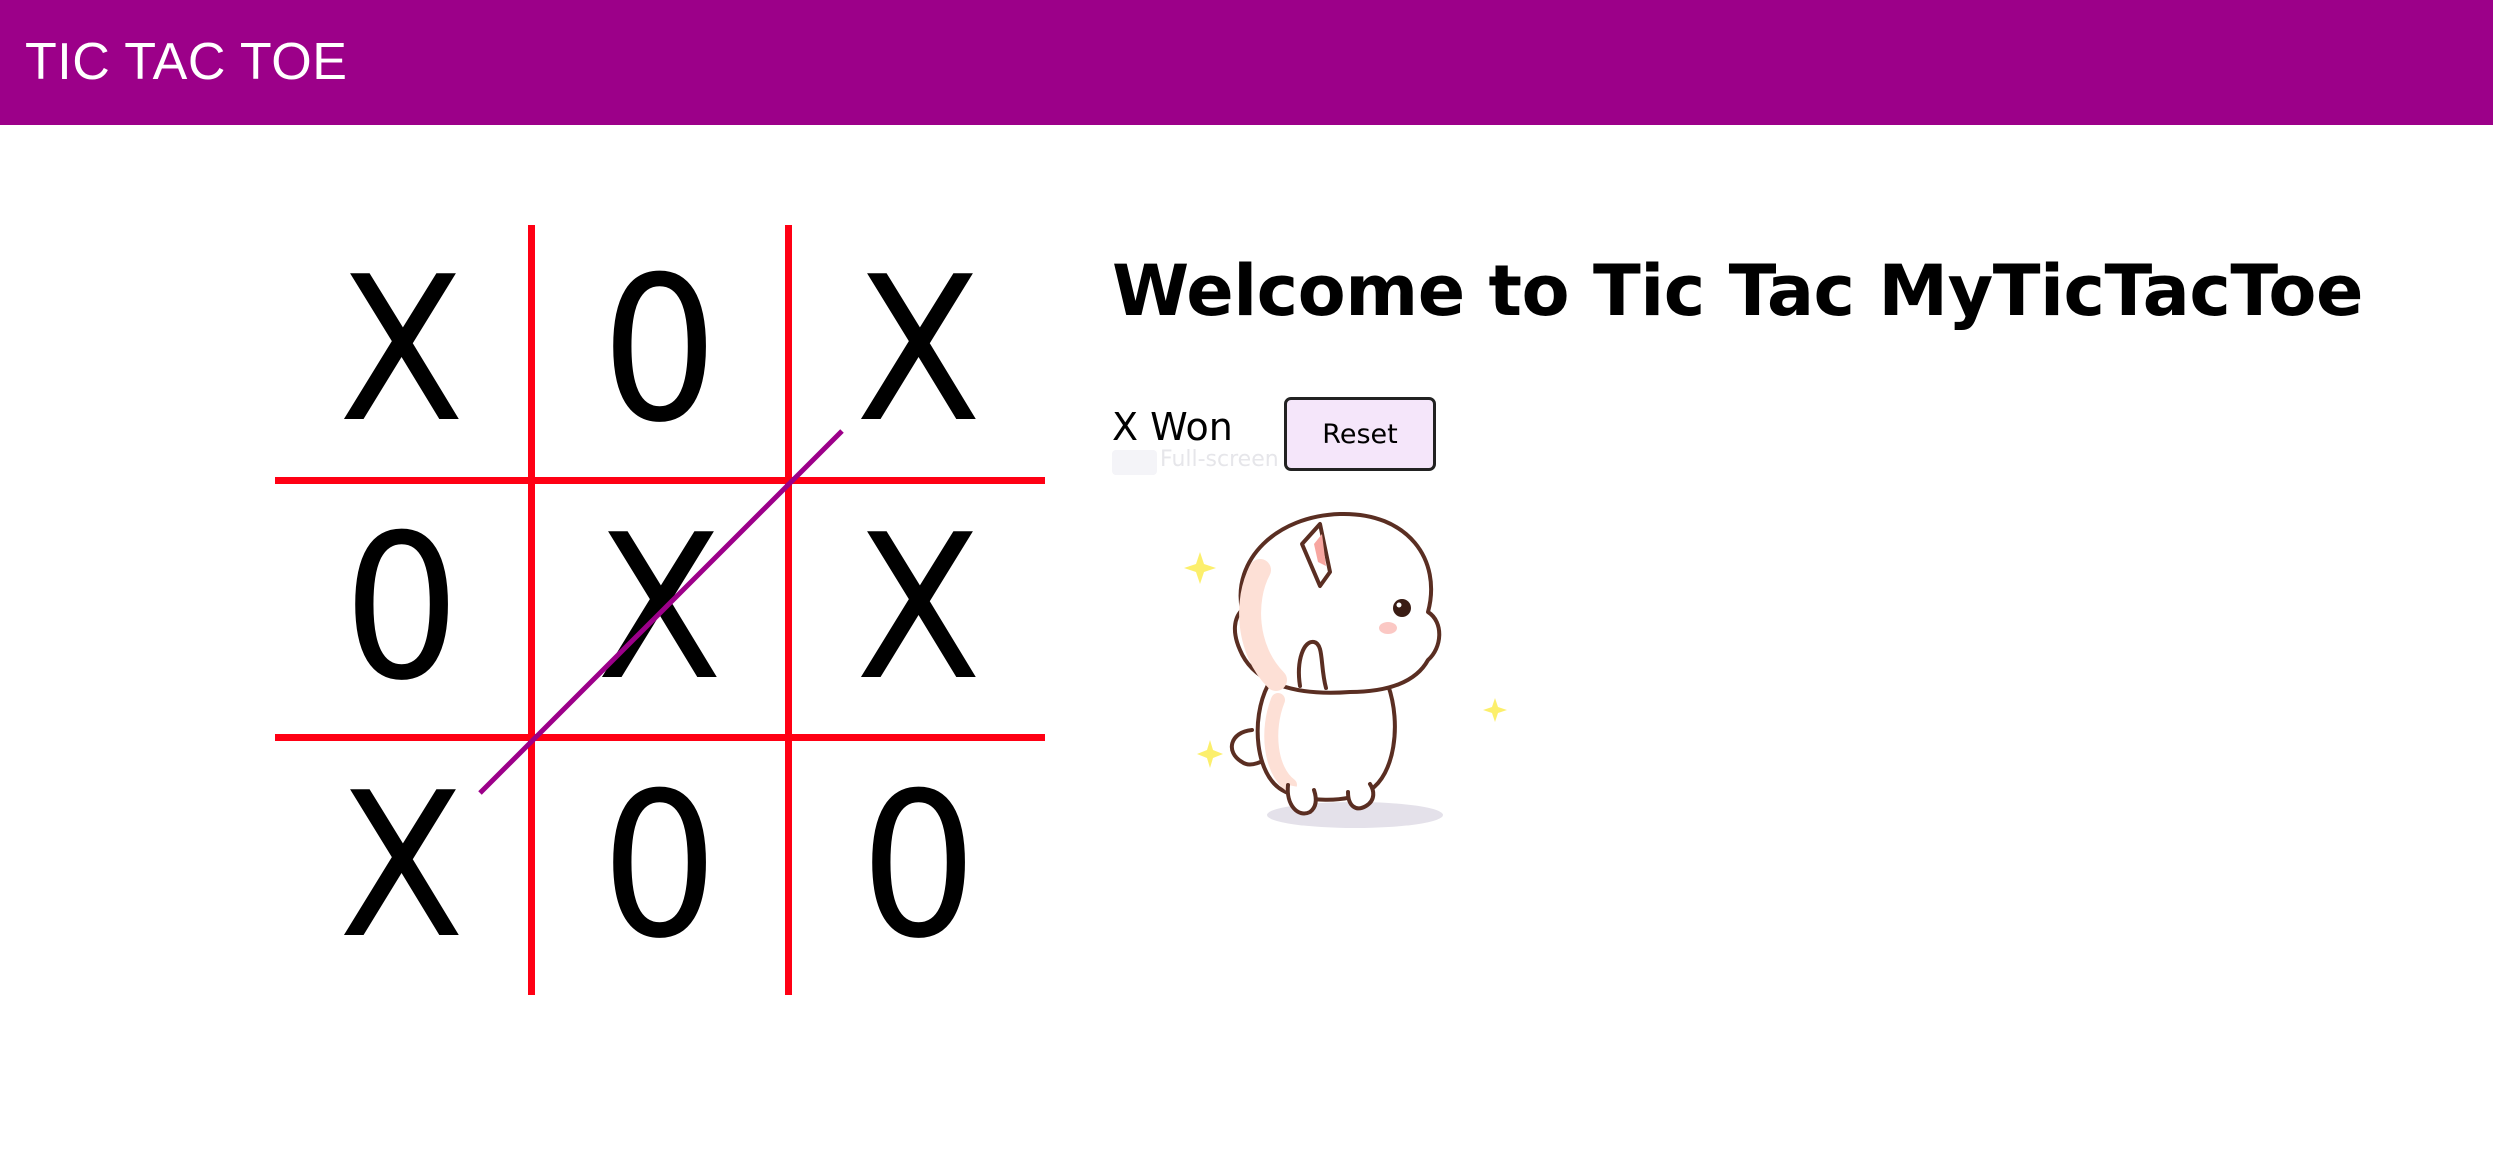 The height and width of the screenshot is (1174, 2493). I want to click on overlay-hint: Full-screen, so click(1219, 459).